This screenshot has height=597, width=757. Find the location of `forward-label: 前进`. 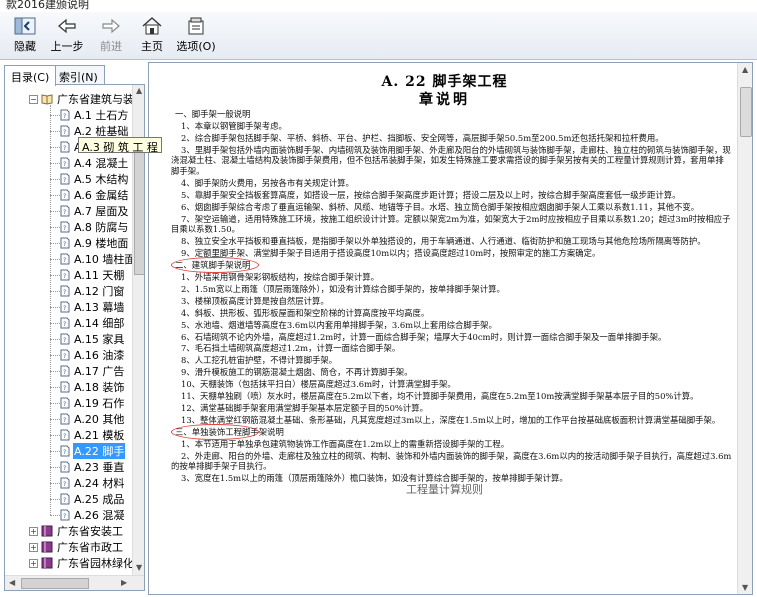

forward-label: 前进 is located at coordinates (111, 46).